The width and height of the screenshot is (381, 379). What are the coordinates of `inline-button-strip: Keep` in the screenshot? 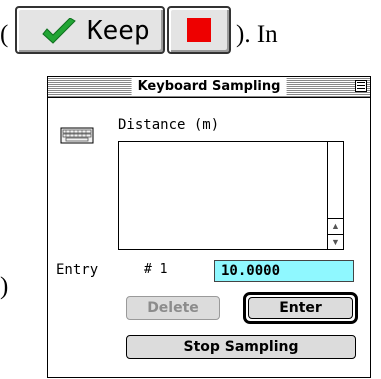 It's located at (124, 31).